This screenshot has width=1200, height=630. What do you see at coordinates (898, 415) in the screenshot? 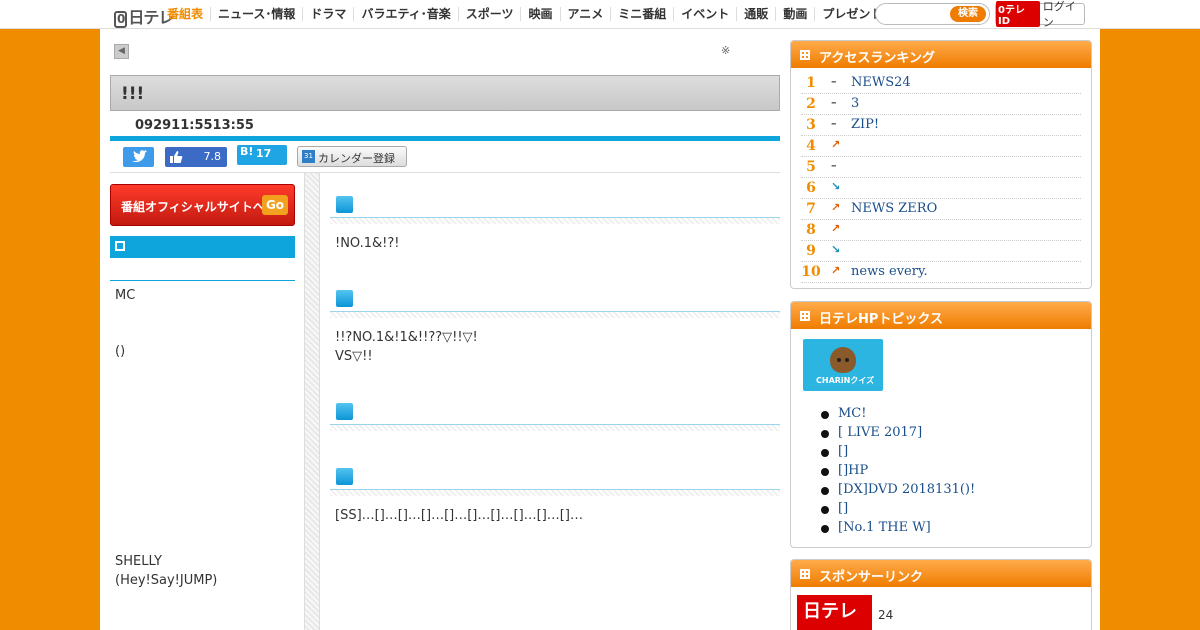
I see `topic-link: MC!` at bounding box center [898, 415].